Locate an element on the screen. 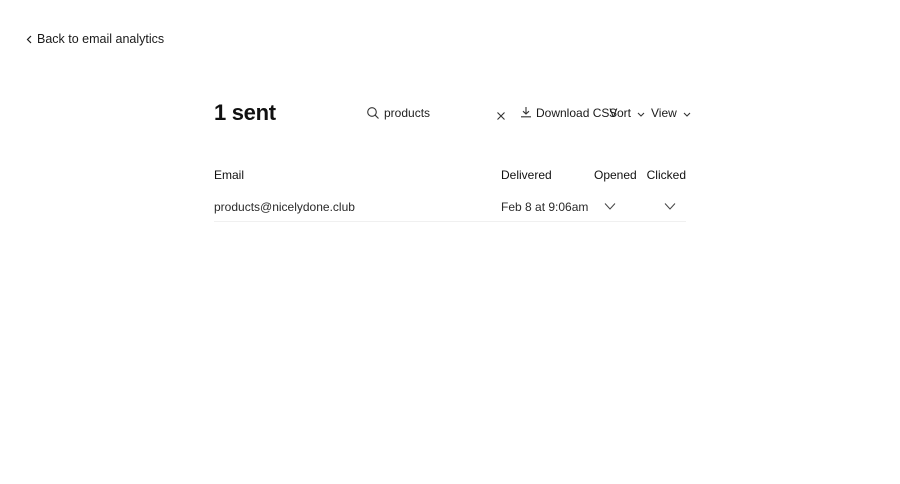 The width and height of the screenshot is (900, 484). back-link-label: Back to email analytics is located at coordinates (101, 39).